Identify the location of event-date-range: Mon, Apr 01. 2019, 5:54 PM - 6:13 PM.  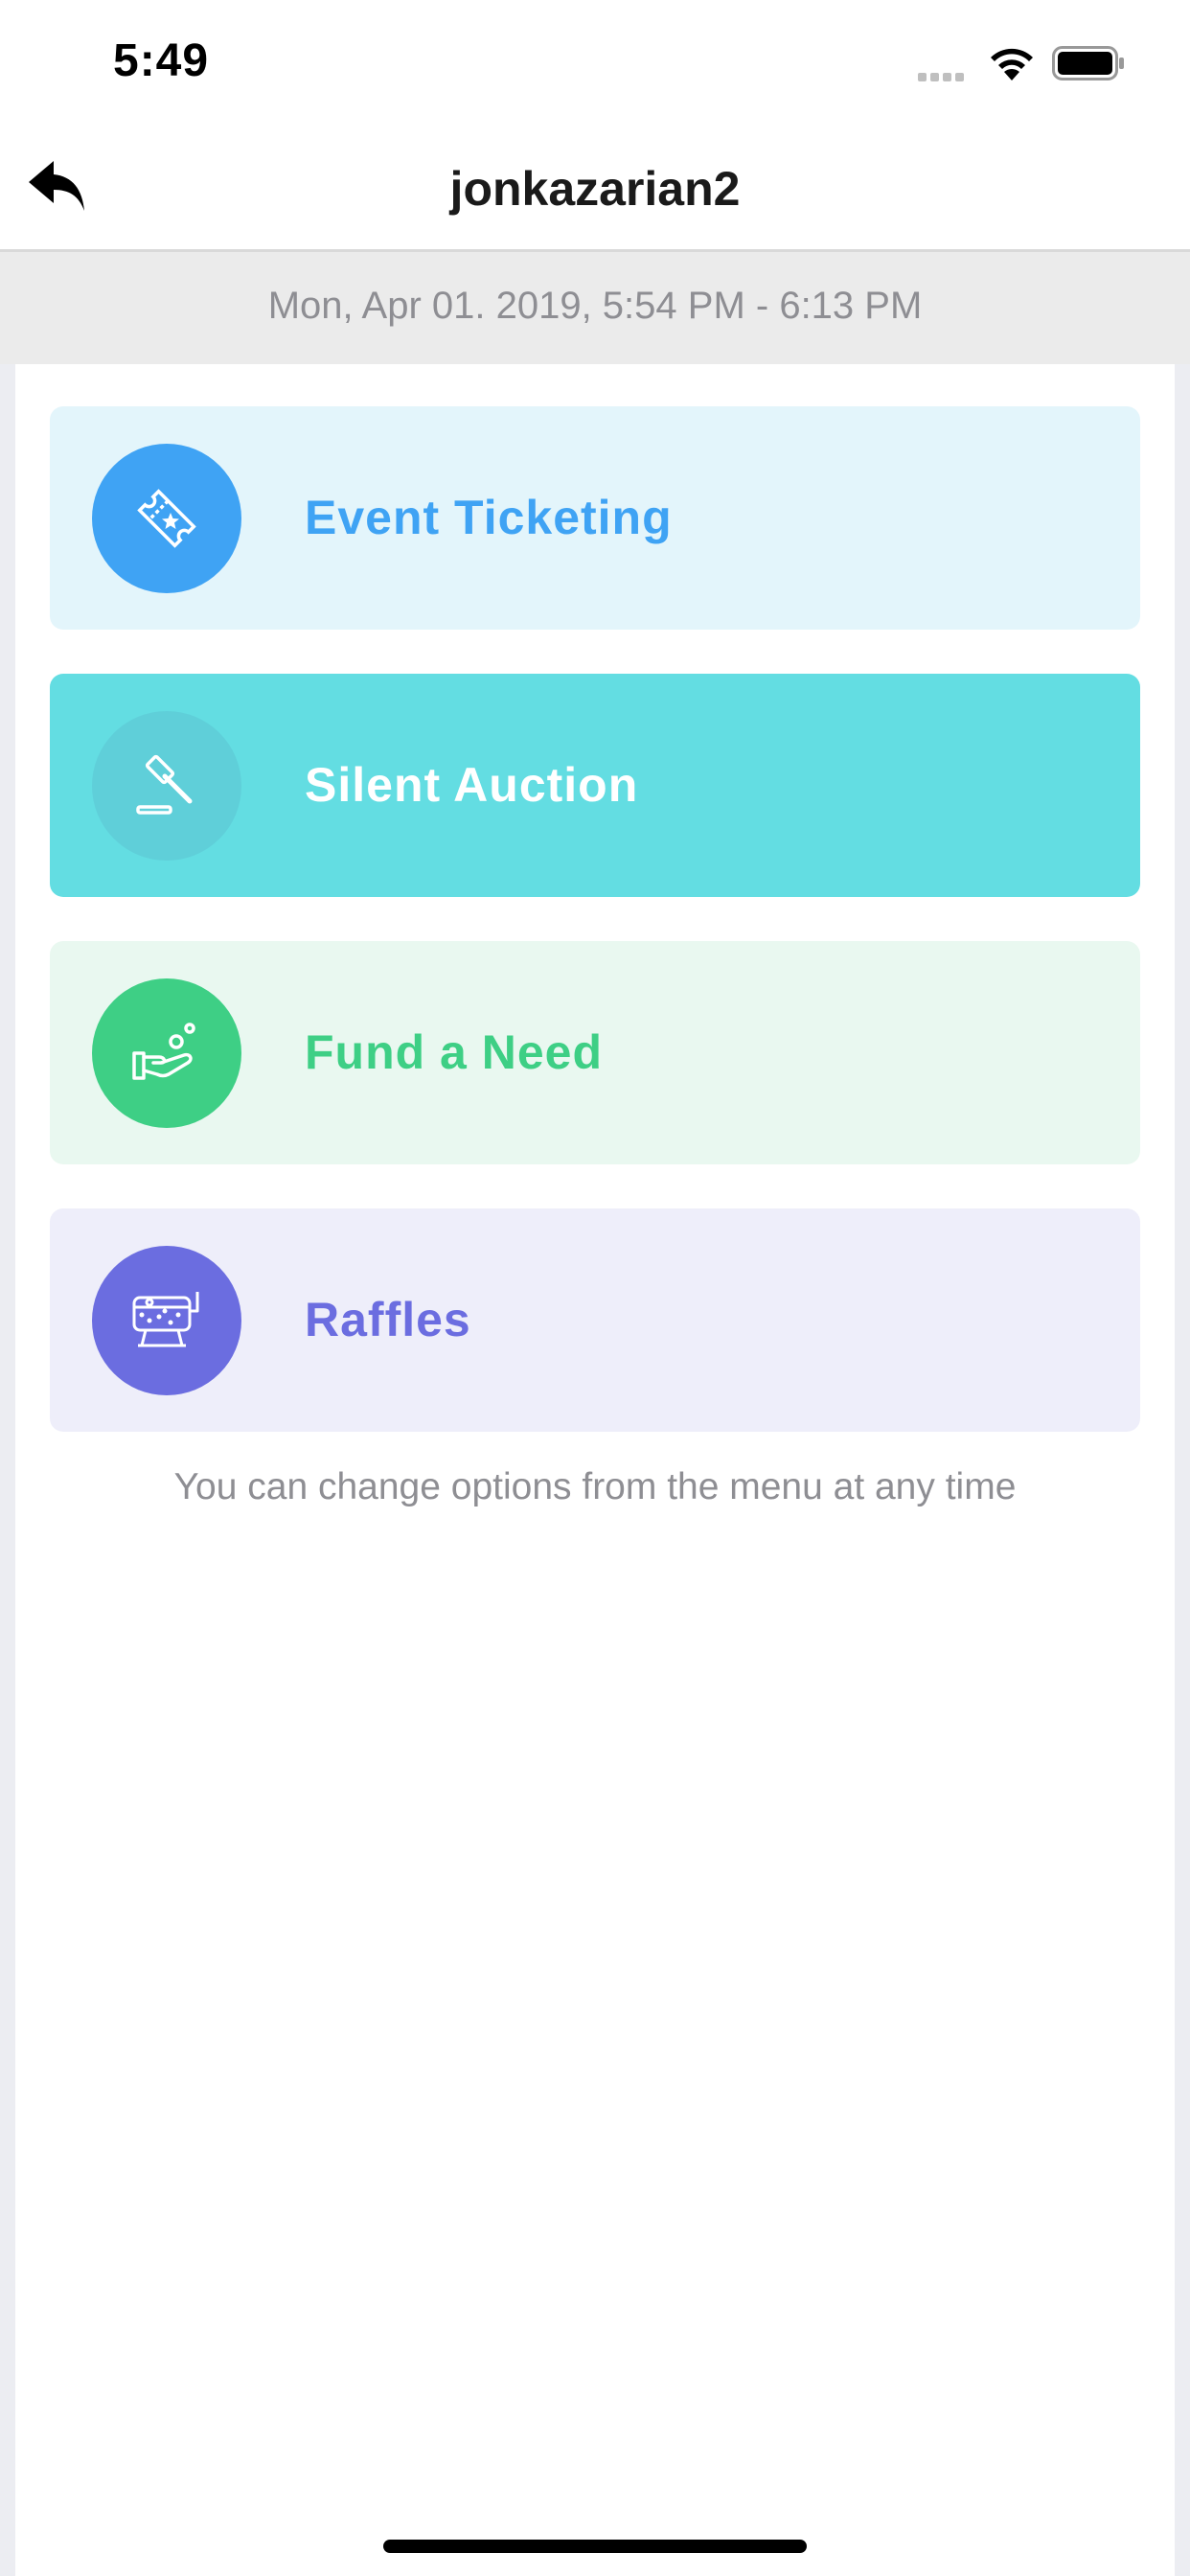
(595, 306).